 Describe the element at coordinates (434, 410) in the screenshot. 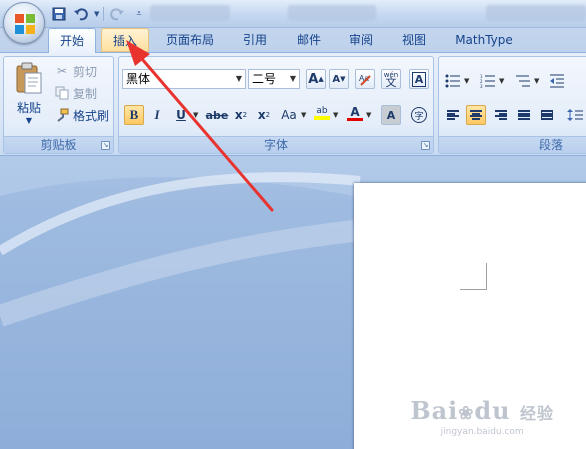

I see `watermark-brand: Bai` at that location.